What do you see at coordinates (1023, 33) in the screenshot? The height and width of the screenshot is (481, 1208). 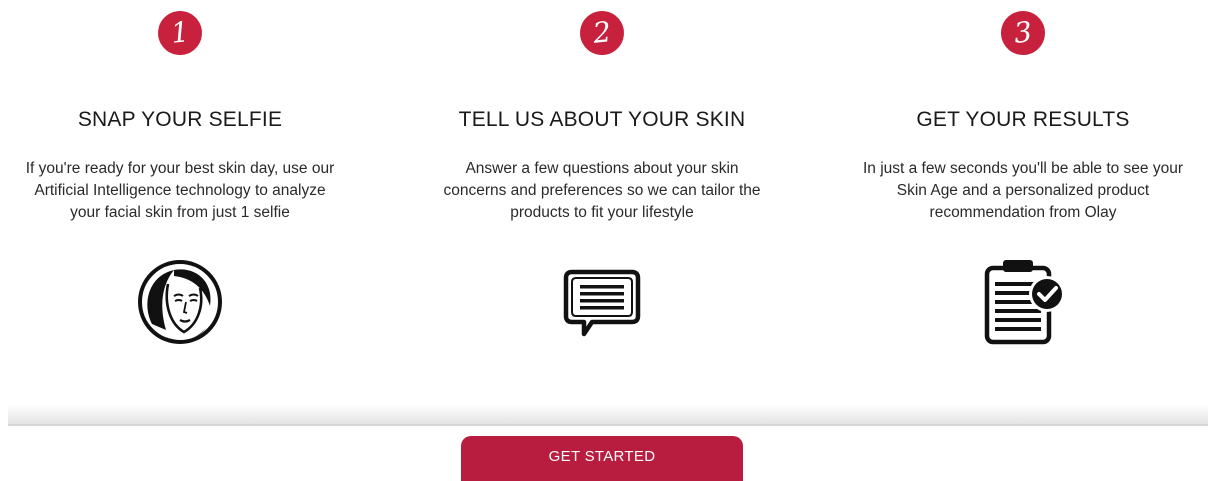 I see `step-number-badge: 3` at bounding box center [1023, 33].